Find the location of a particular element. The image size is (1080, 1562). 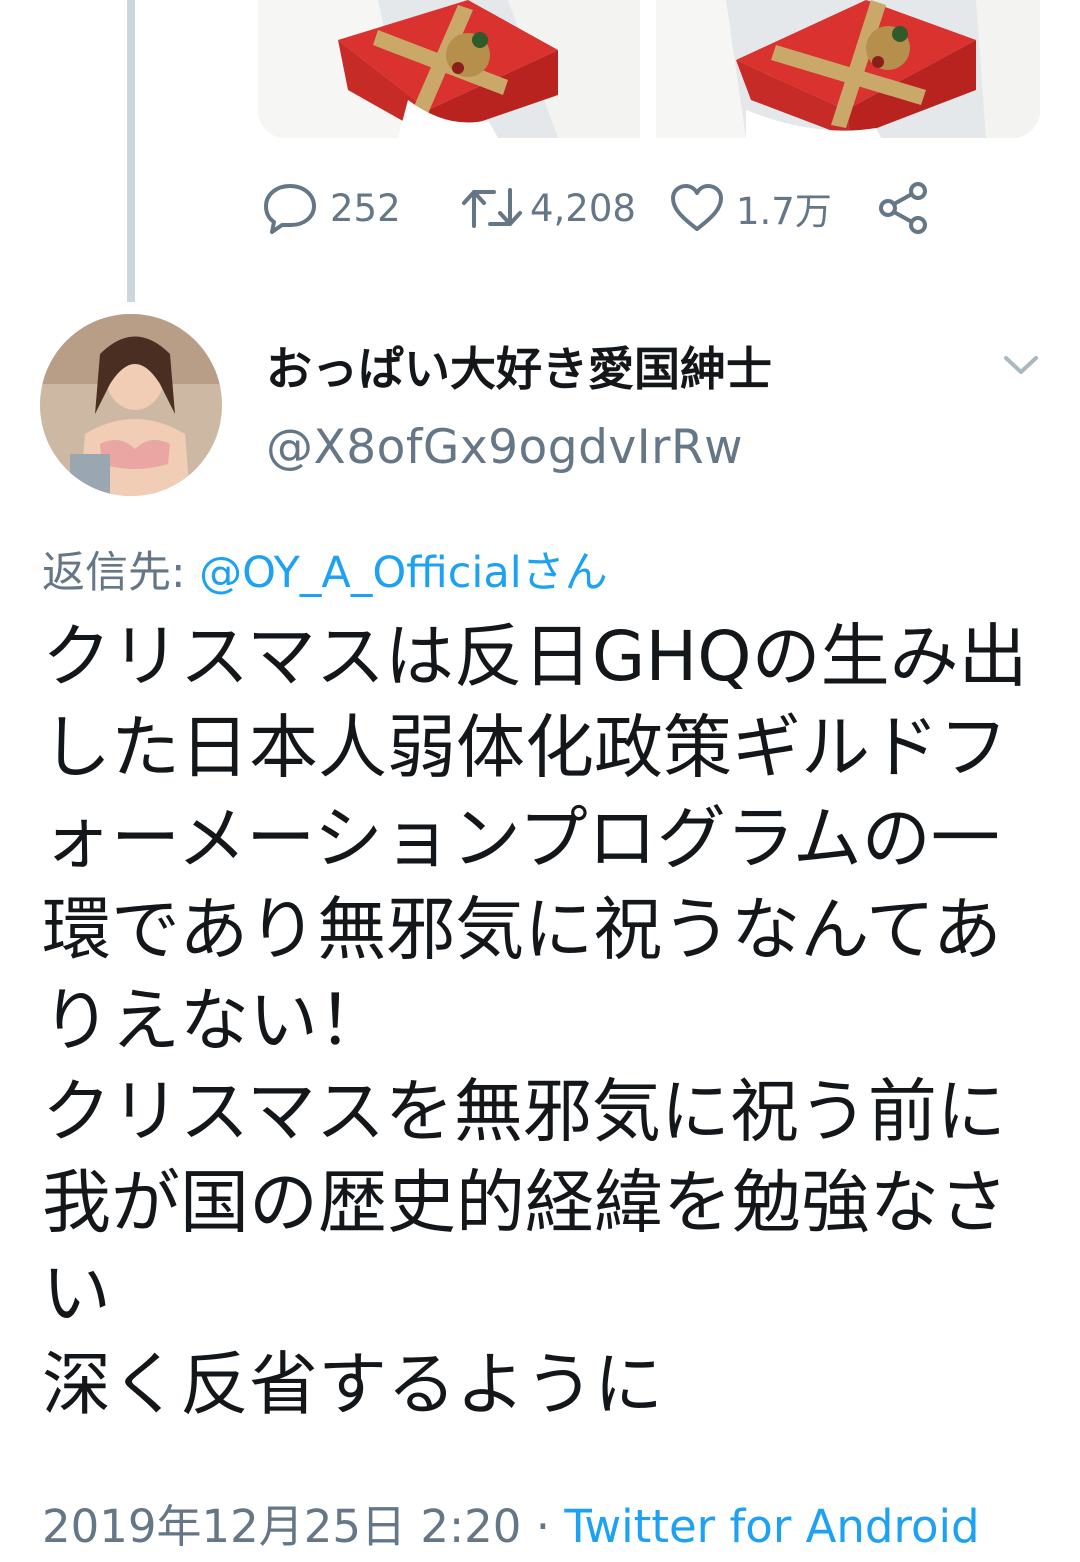

chevron-down-icon is located at coordinates (1021, 365).